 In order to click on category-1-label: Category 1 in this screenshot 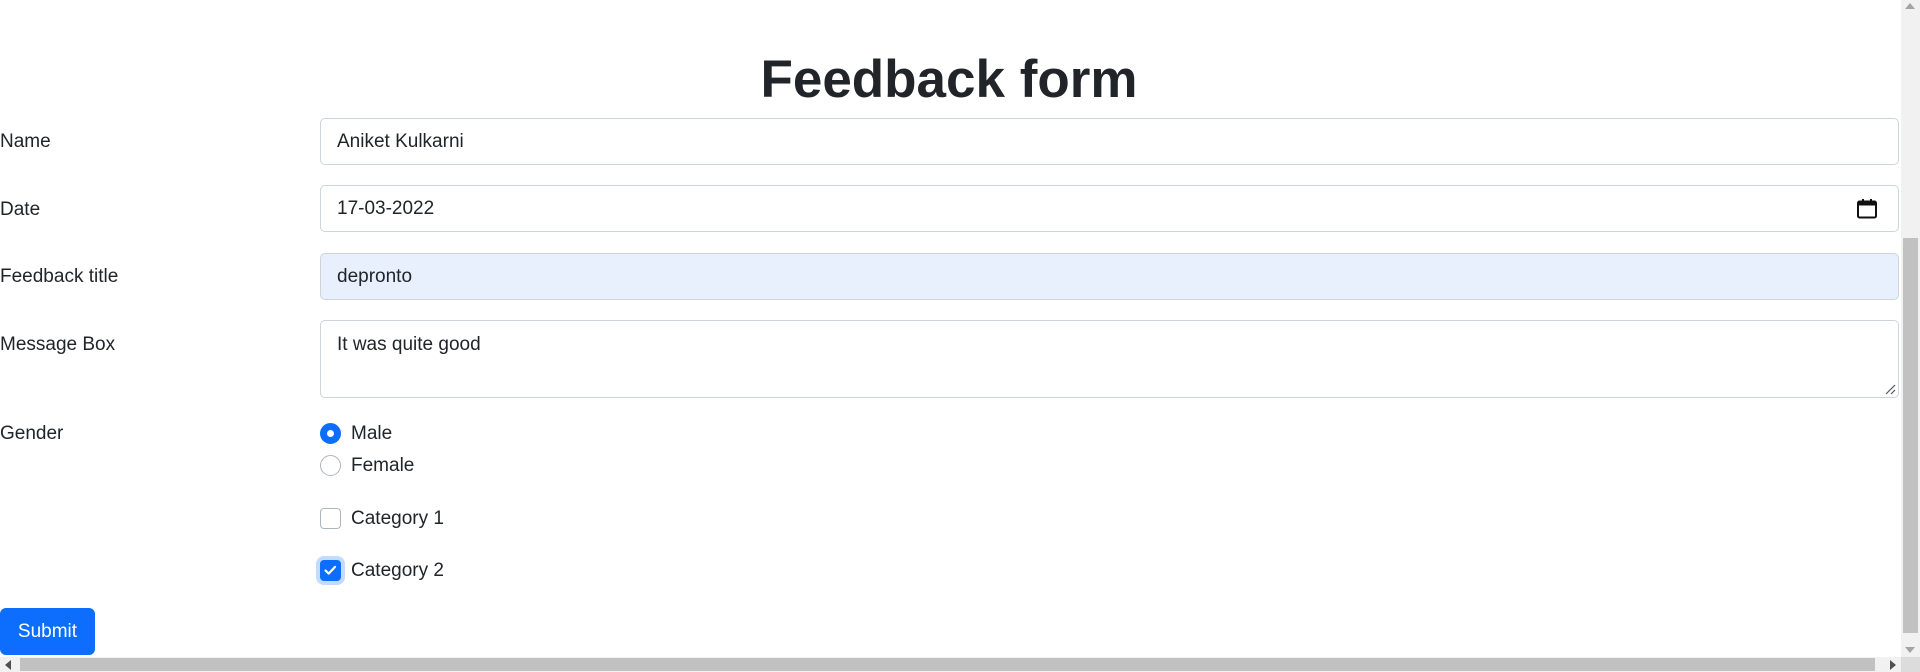, I will do `click(397, 519)`.